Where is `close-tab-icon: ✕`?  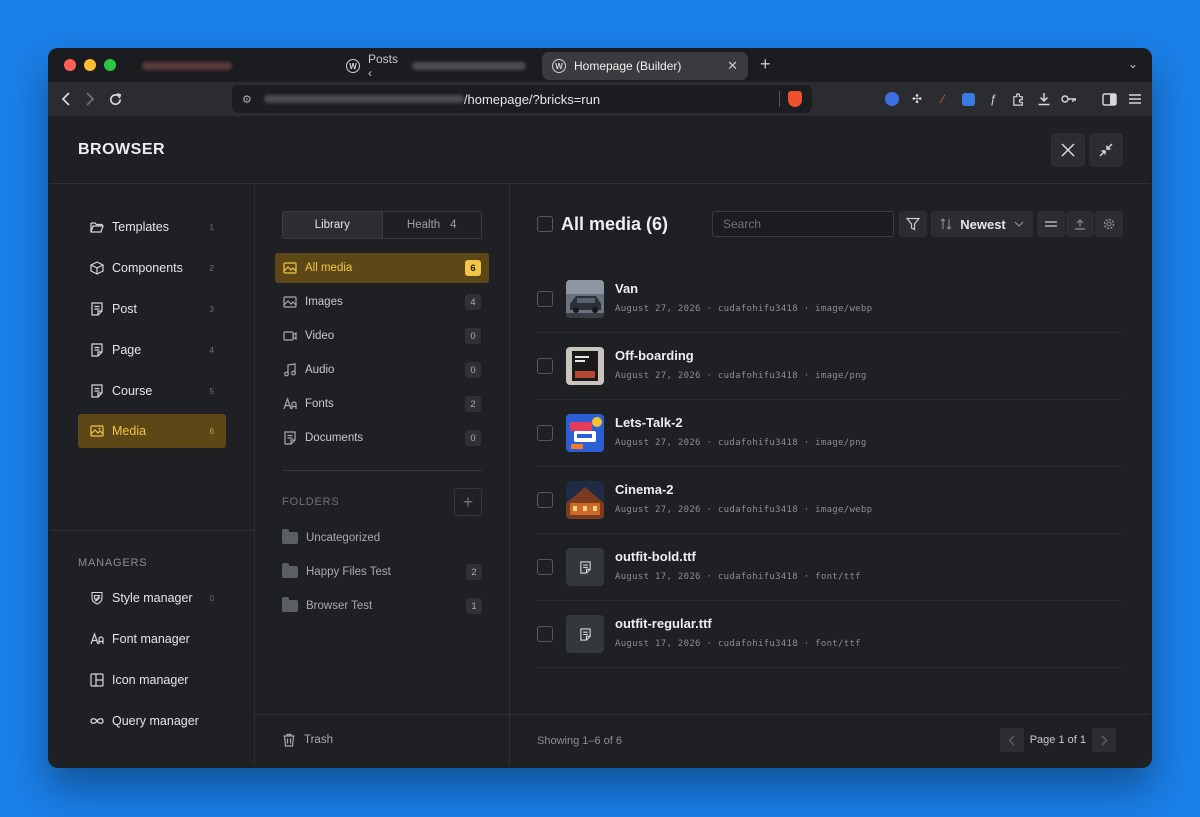 close-tab-icon: ✕ is located at coordinates (732, 66).